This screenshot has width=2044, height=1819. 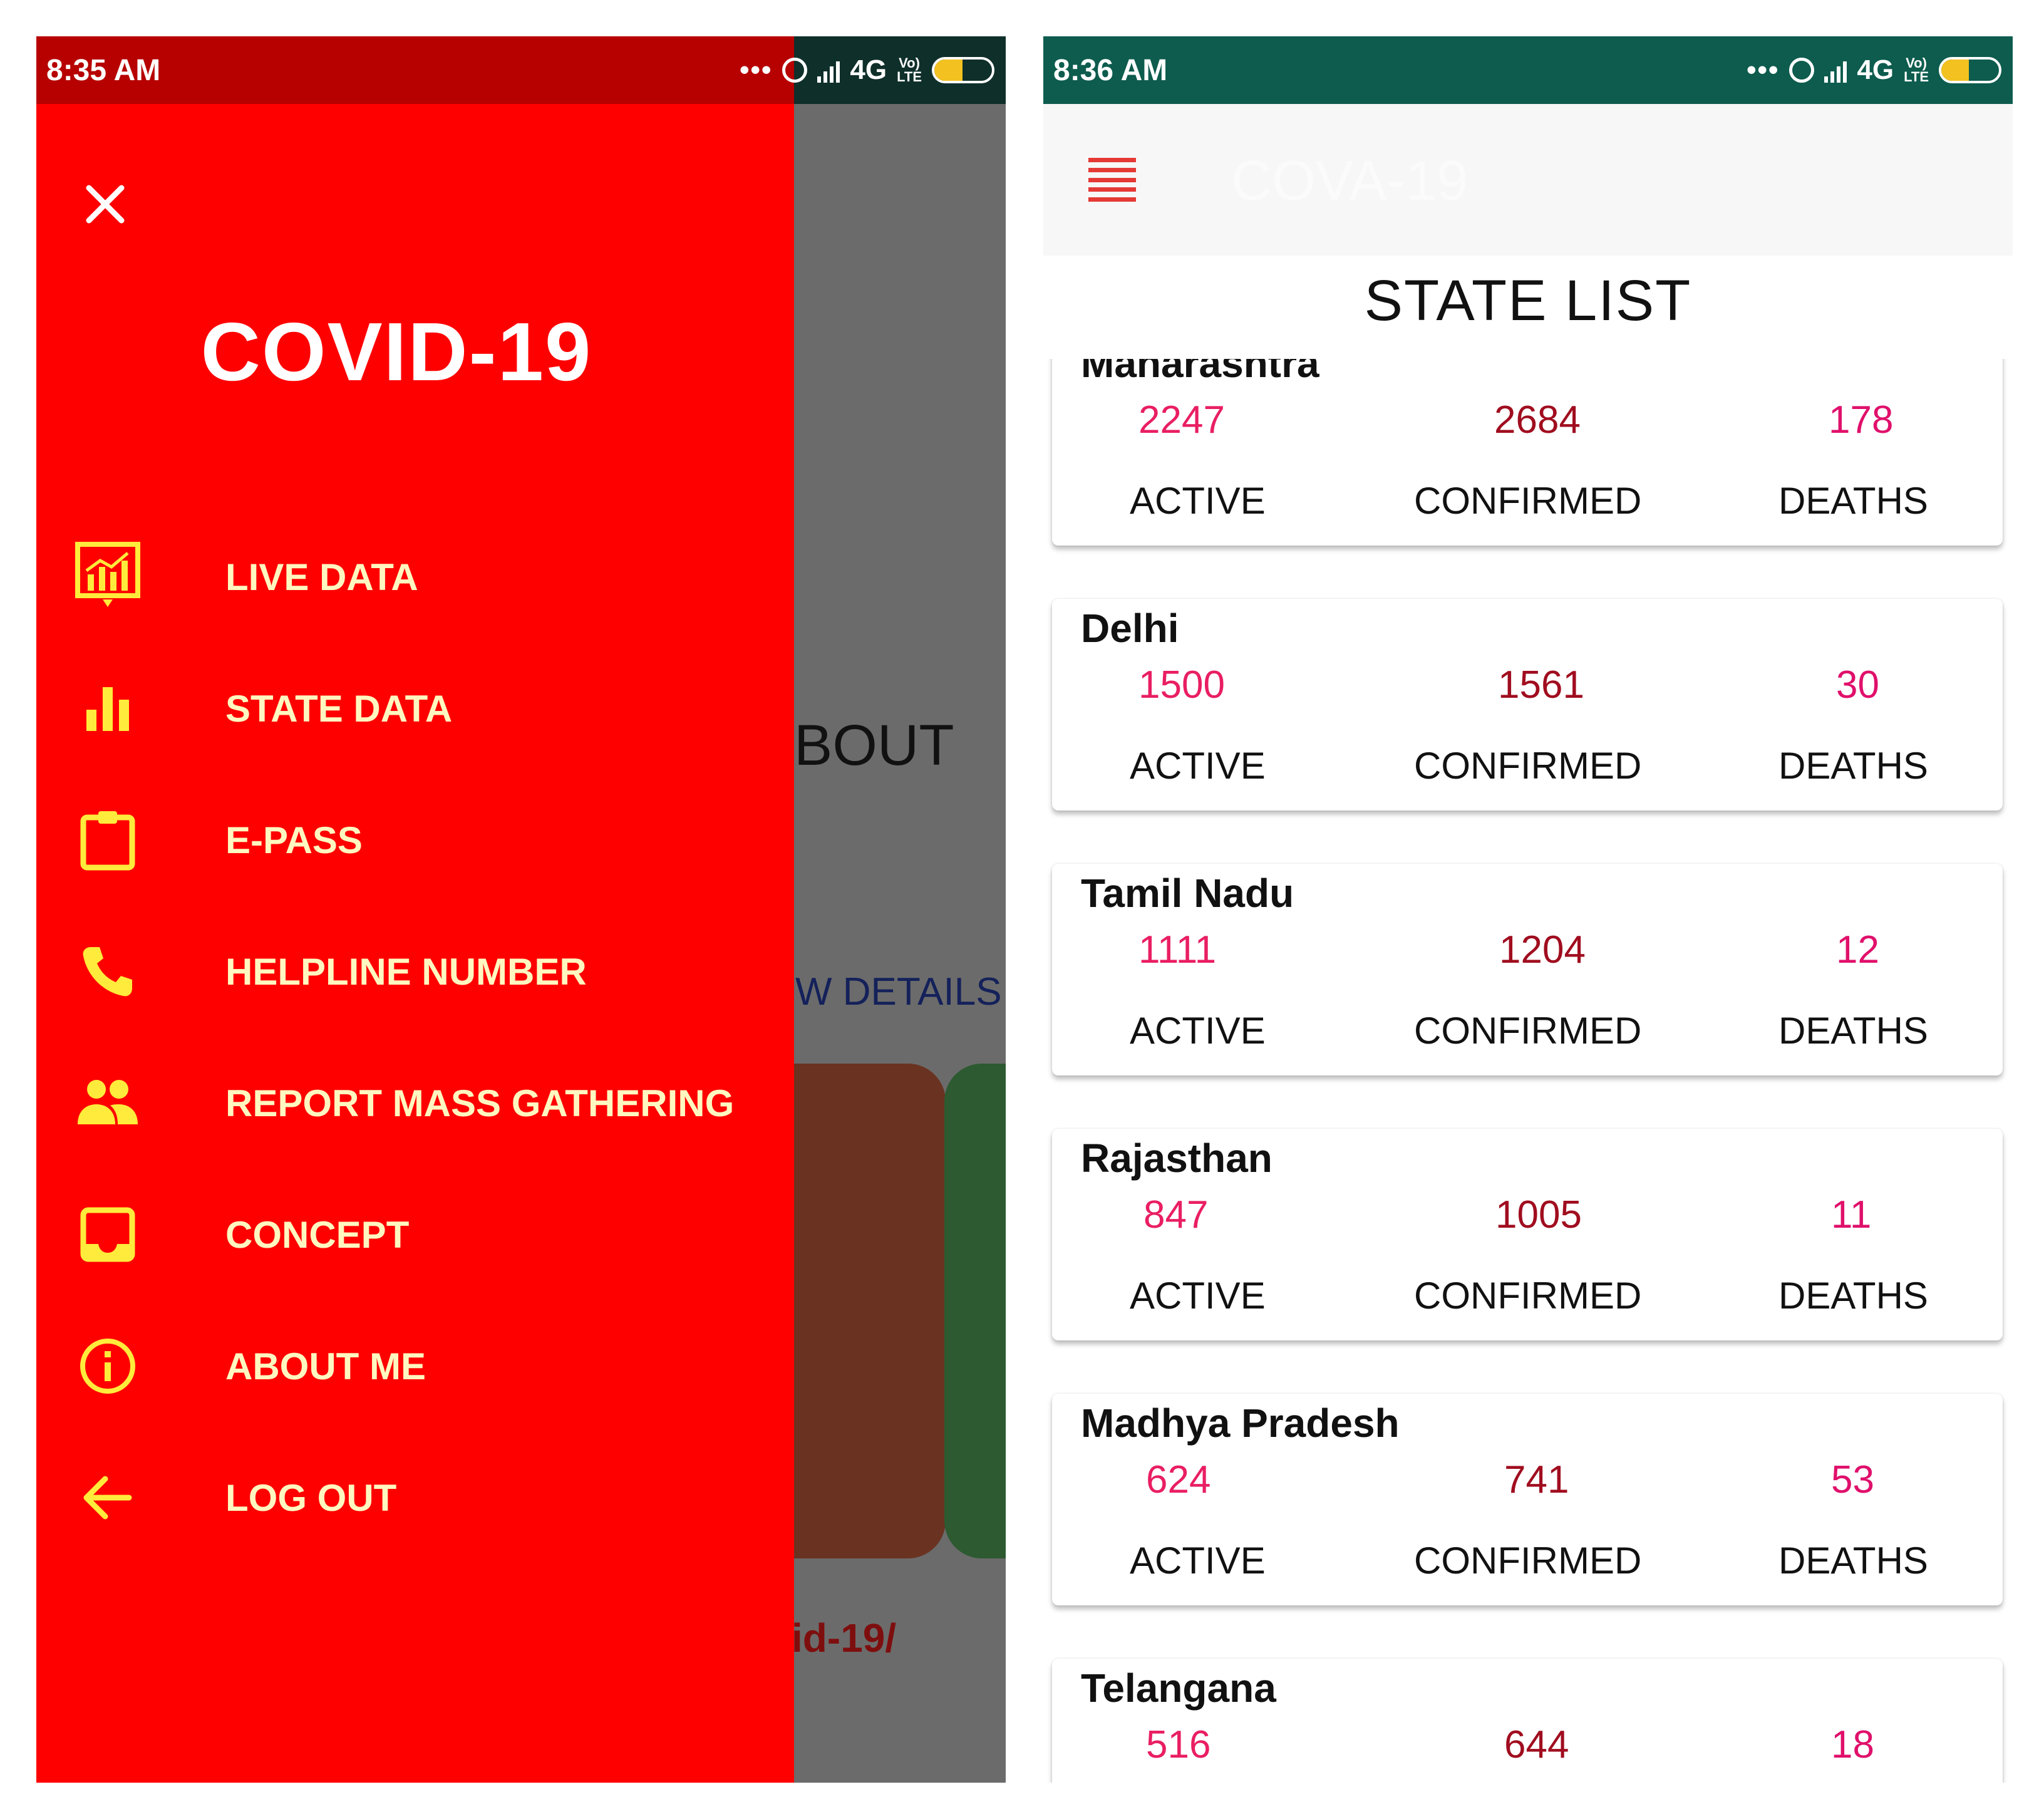 What do you see at coordinates (844, 1638) in the screenshot?
I see `background-url-text: id-19/` at bounding box center [844, 1638].